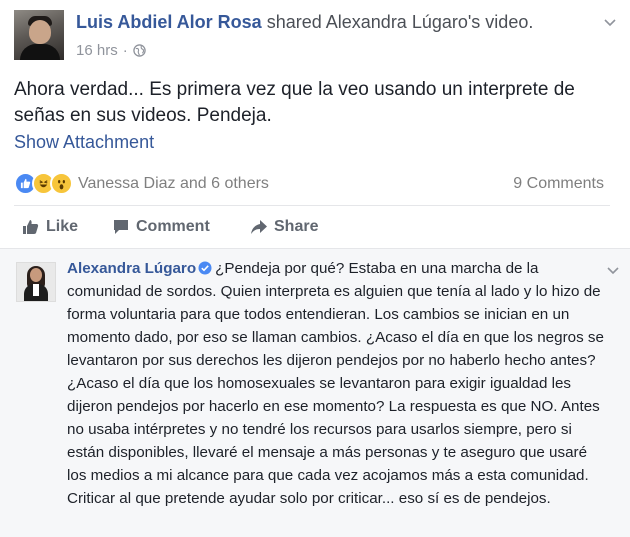 The height and width of the screenshot is (537, 630). I want to click on shared-label: shared, so click(294, 22).